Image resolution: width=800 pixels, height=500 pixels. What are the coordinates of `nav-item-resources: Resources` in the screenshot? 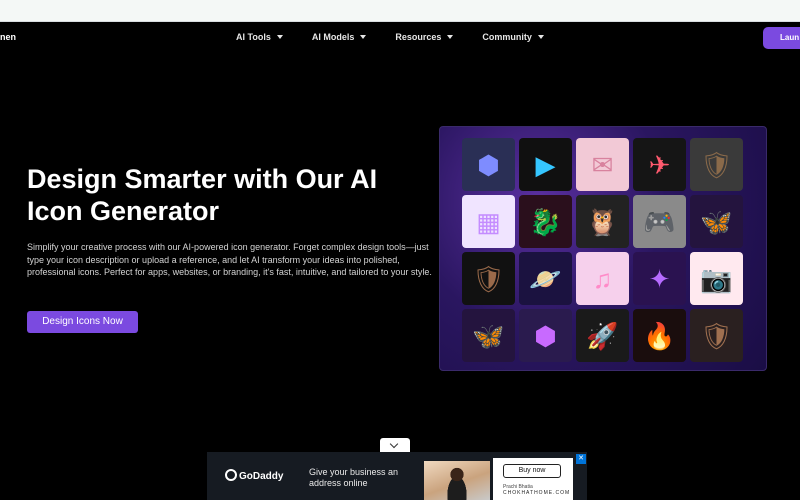 It's located at (424, 37).